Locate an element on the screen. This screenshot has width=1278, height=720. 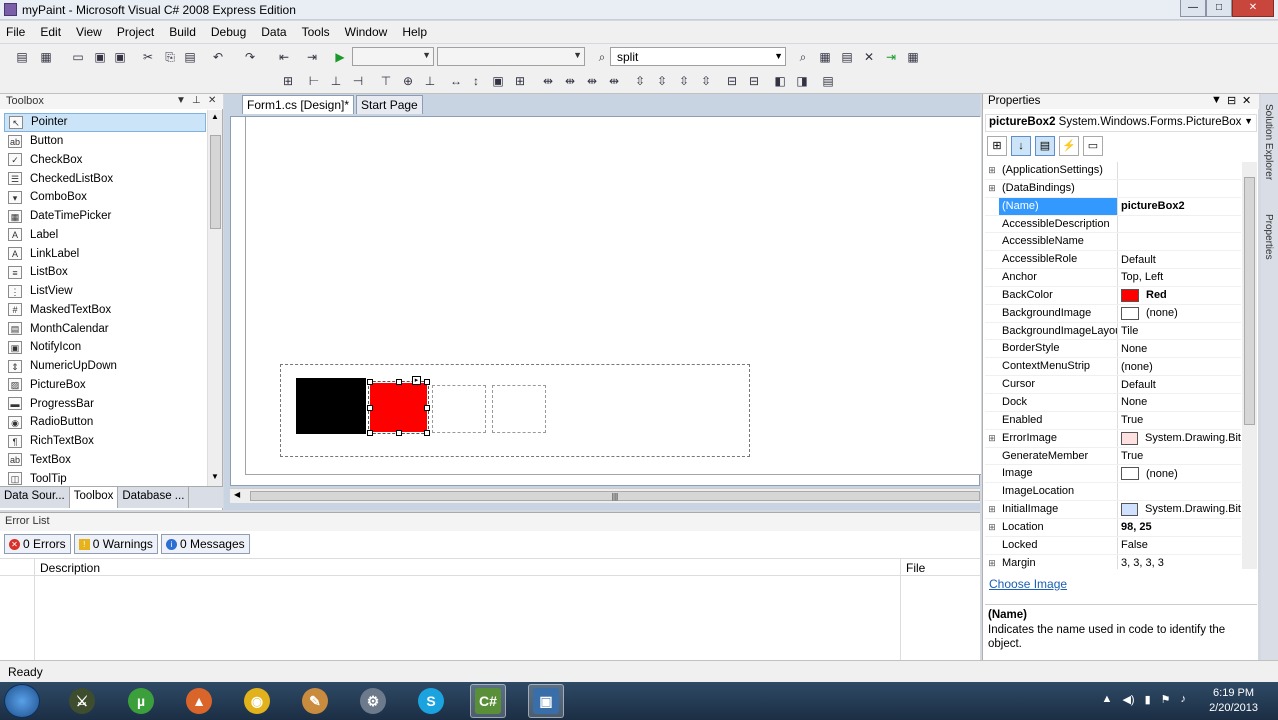
cut-icon: ✂ is located at coordinates (148, 57).